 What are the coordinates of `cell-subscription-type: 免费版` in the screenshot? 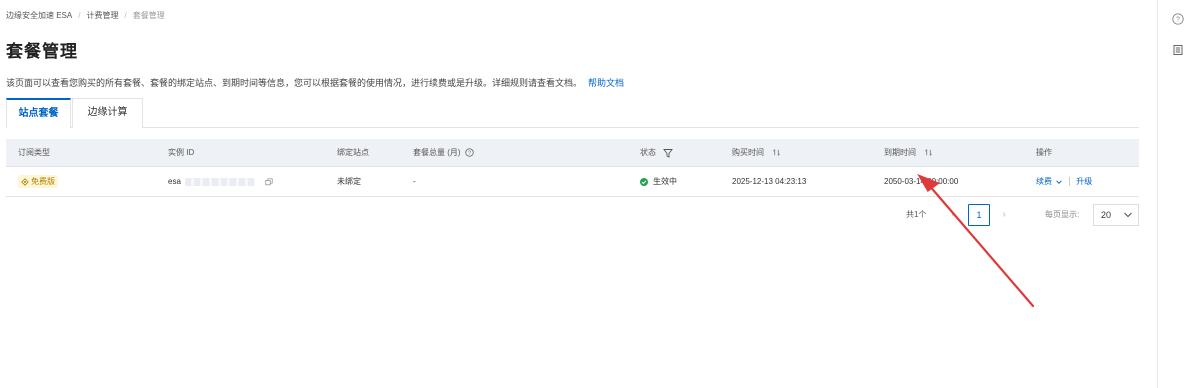 It's located at (38, 182).